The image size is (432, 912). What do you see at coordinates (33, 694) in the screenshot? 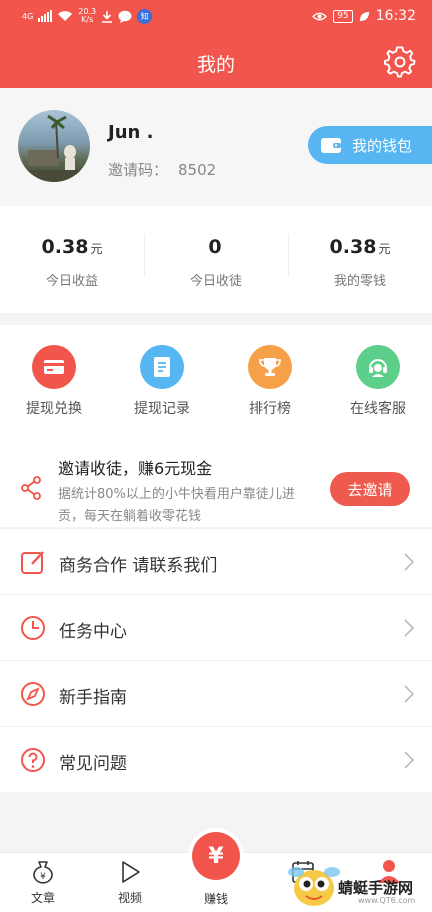
I see `compass-icon` at bounding box center [33, 694].